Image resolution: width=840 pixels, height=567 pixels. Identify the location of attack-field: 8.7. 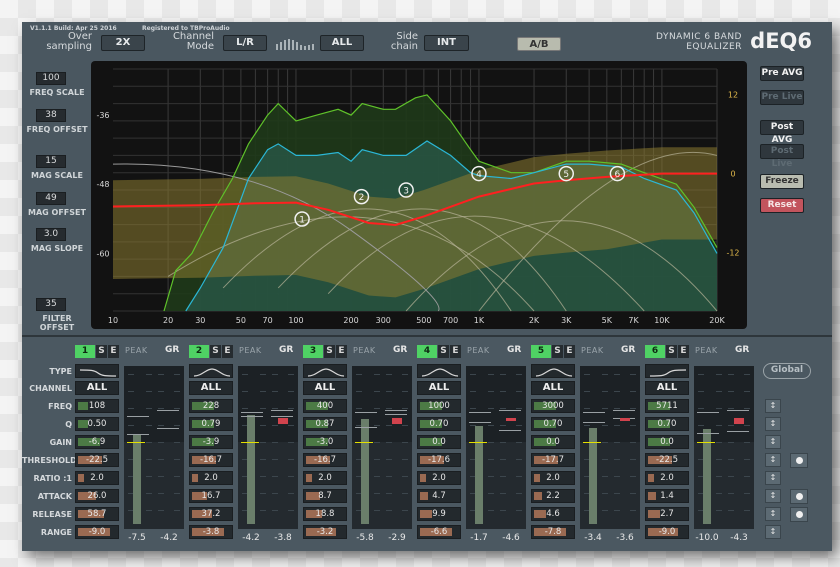
(325, 496).